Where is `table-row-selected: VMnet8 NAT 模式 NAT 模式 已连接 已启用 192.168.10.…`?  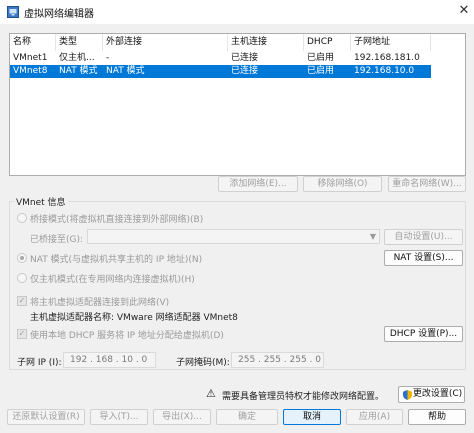 table-row-selected: VMnet8 NAT 模式 NAT 模式 已连接 已启用 192.168.10.… is located at coordinates (220, 71).